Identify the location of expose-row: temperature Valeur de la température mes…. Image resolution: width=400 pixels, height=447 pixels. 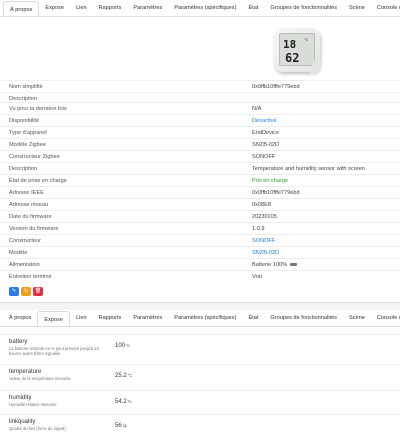
(200, 375).